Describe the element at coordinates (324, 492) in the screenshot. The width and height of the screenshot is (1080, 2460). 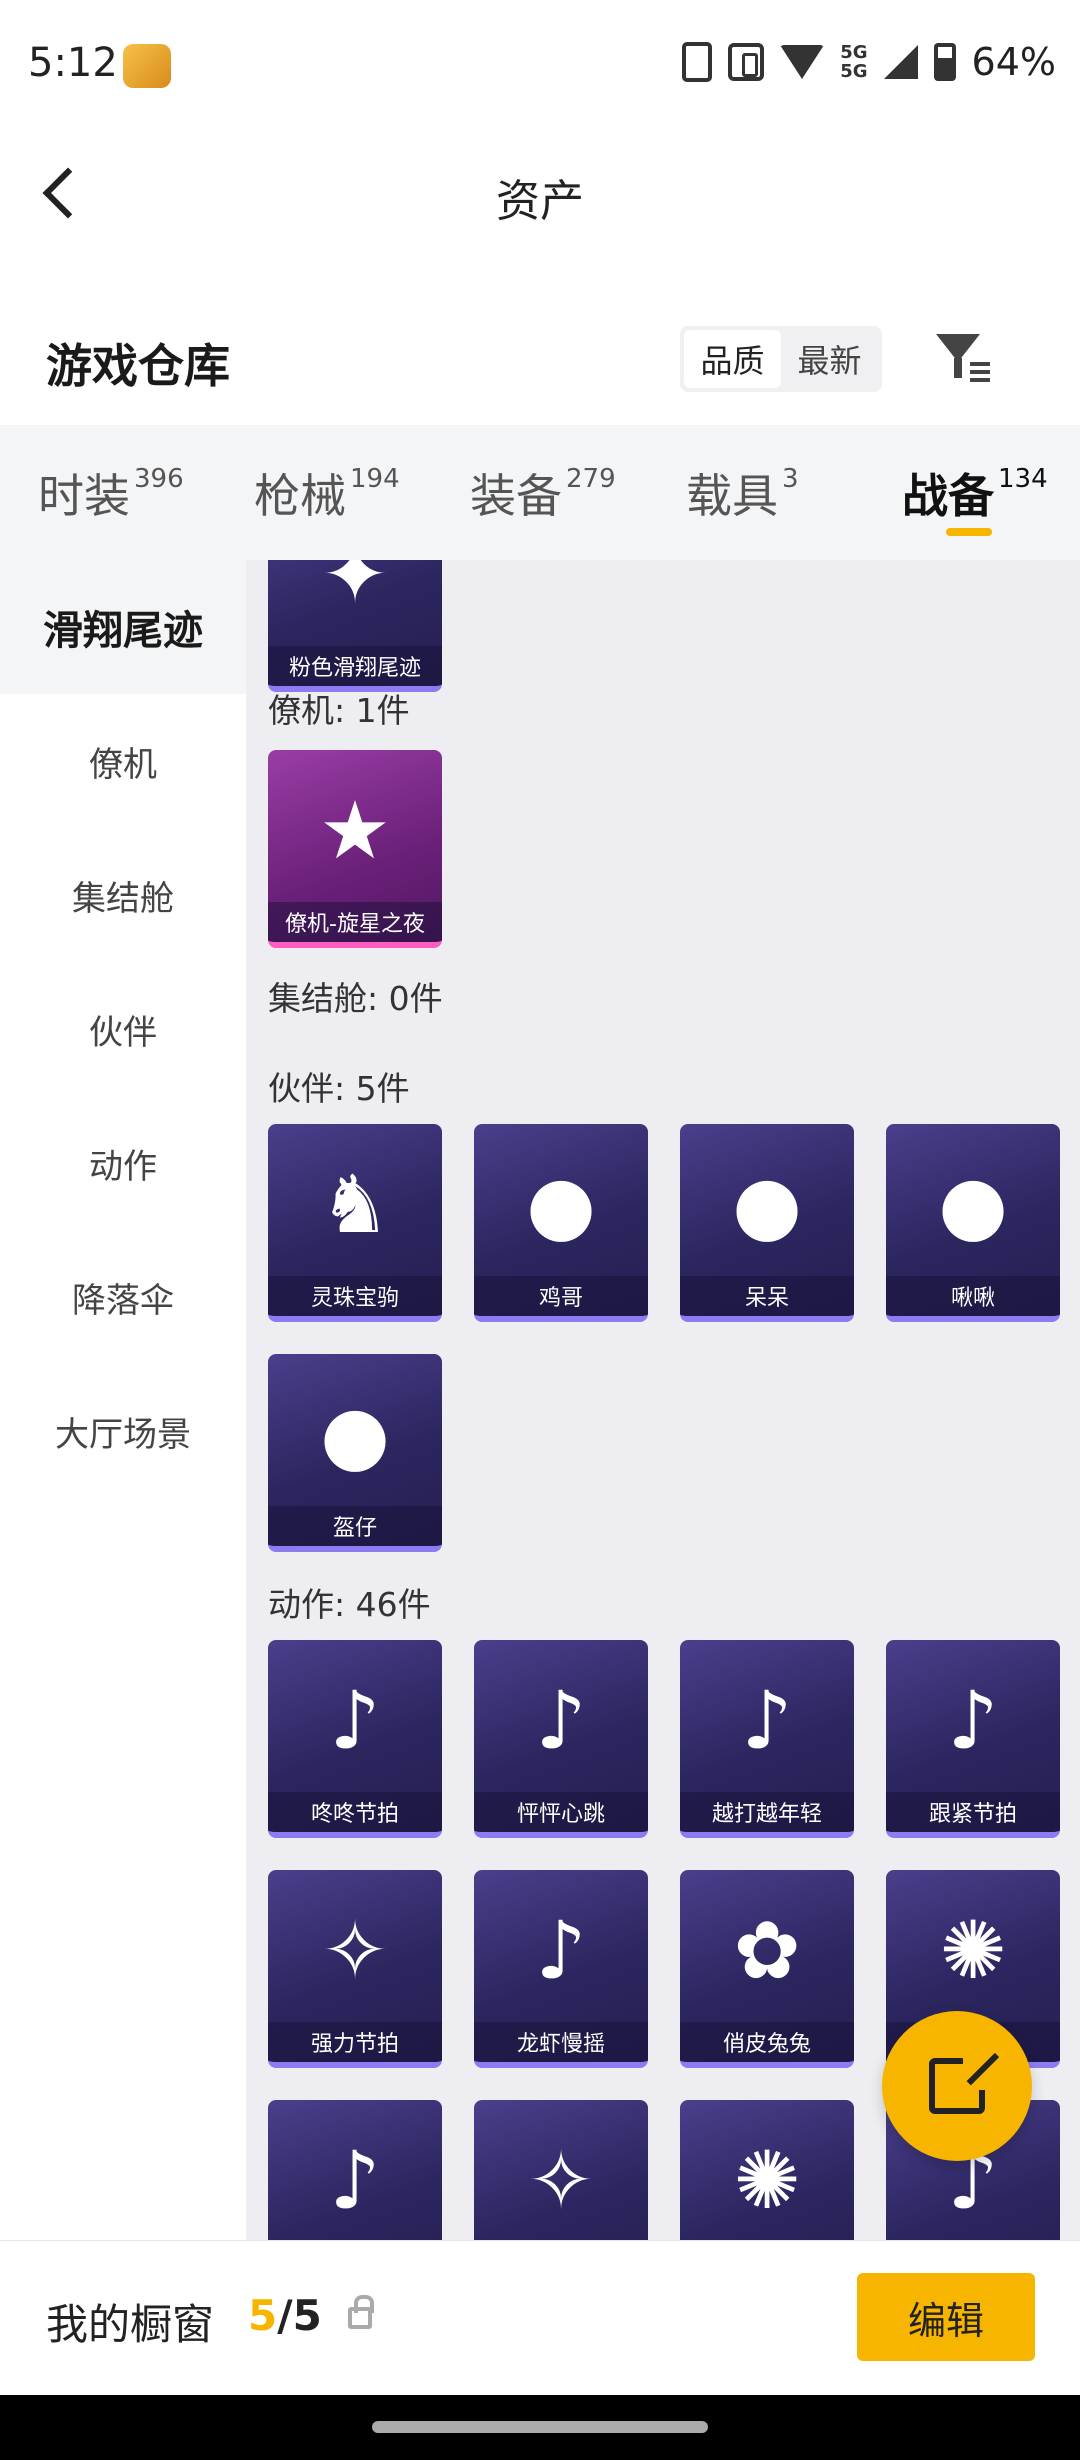
I see `tab-guns: 枪械 194` at that location.